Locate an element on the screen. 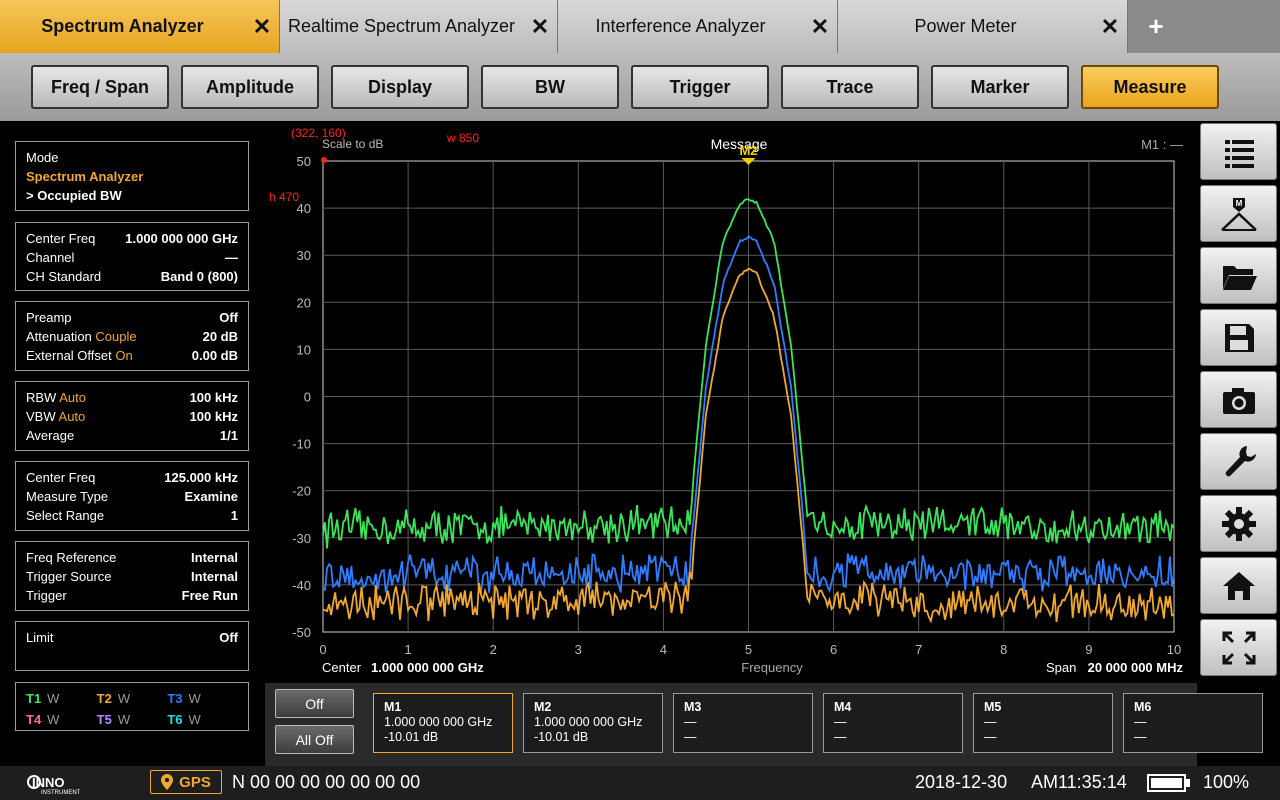  tab-interference-analyzer: Interference Analyzer ✕ is located at coordinates (698, 26).